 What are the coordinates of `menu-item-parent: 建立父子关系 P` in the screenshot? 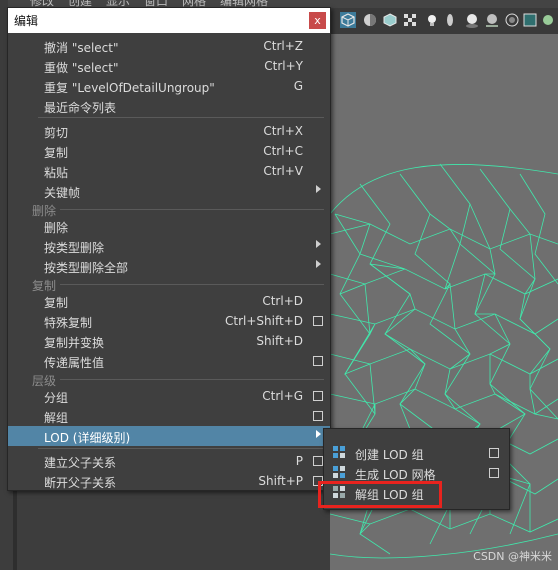 It's located at (169, 461).